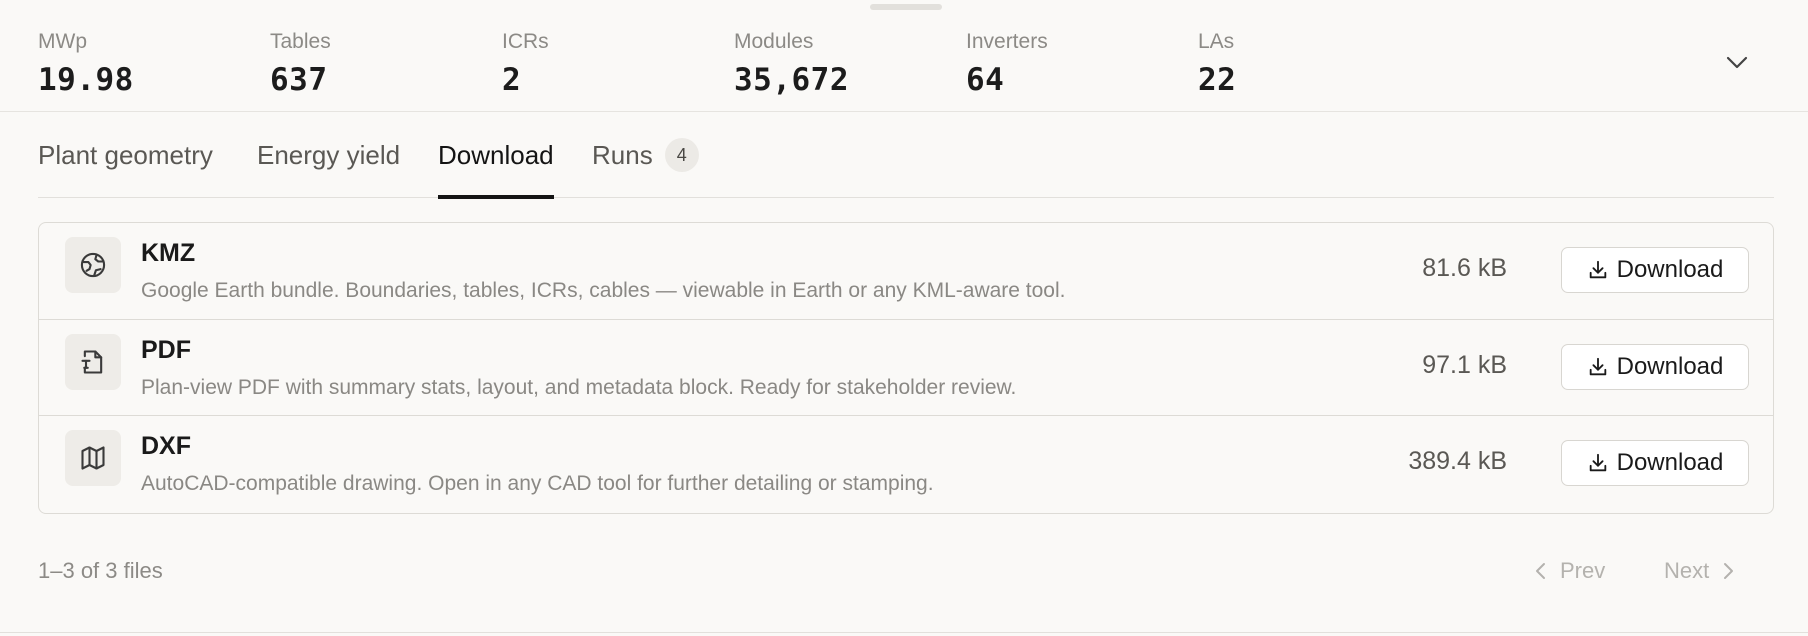 The image size is (1808, 636). I want to click on download-dxf-button: Download, so click(1655, 463).